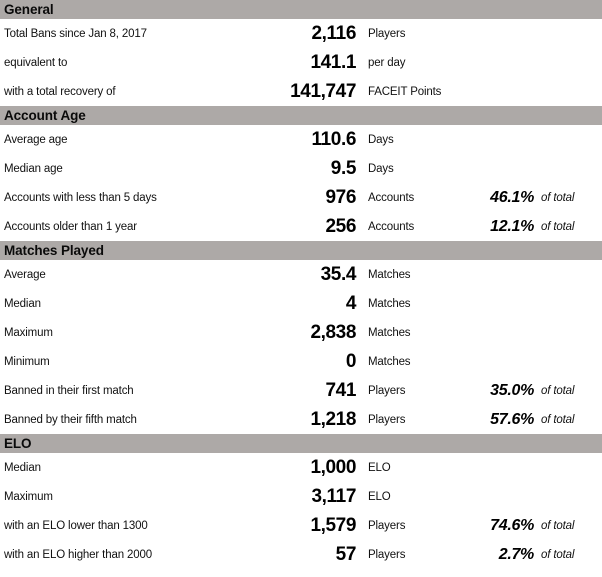 This screenshot has height=577, width=602. Describe the element at coordinates (76, 525) in the screenshot. I see `stat-label: with an ELO lower than 1300` at that location.